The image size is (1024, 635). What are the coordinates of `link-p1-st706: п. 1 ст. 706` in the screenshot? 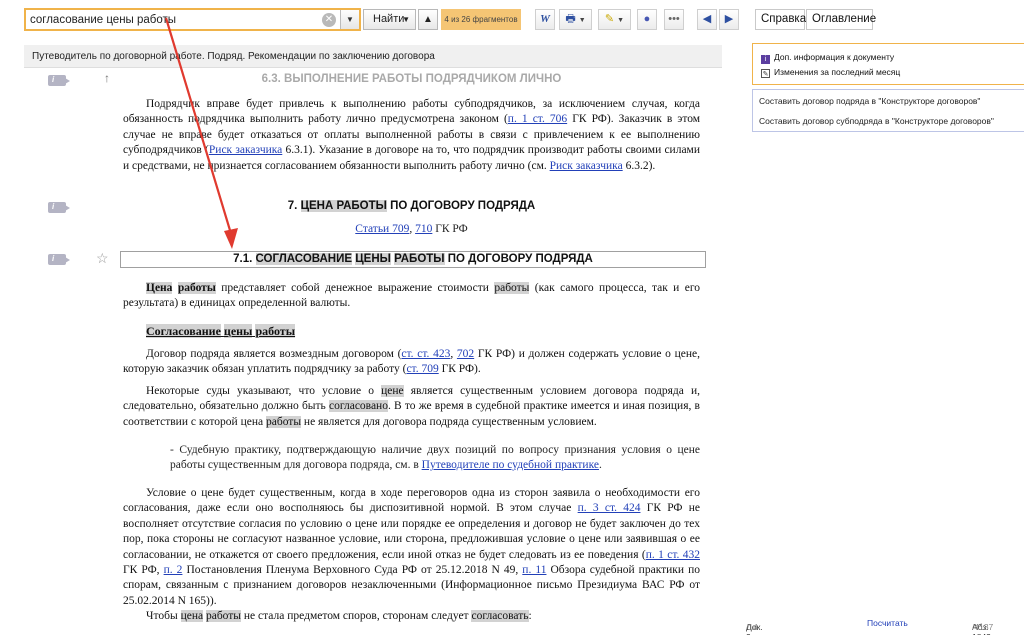 It's located at (537, 119).